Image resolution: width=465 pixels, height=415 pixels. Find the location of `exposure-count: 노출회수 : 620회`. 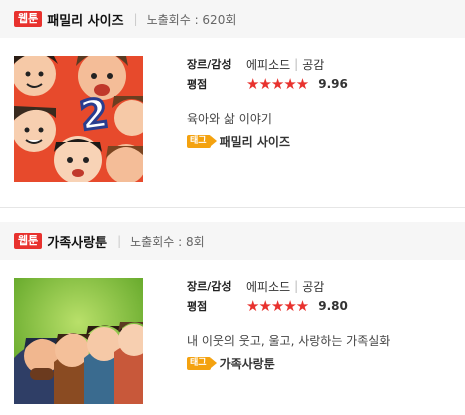

exposure-count: 노출회수 : 620회 is located at coordinates (191, 19).